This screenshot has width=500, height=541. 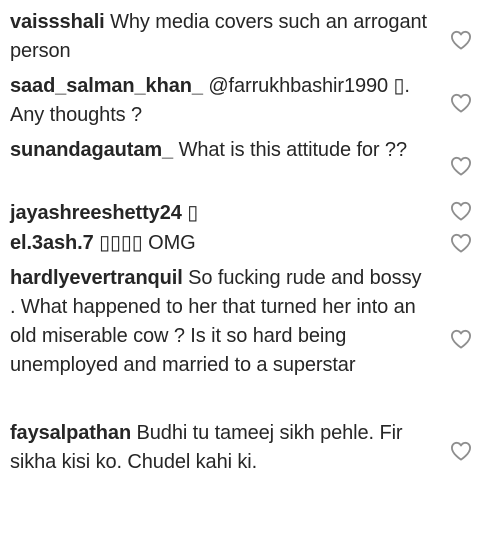 What do you see at coordinates (52, 243) in the screenshot?
I see `comment-username: el.3ash.7` at bounding box center [52, 243].